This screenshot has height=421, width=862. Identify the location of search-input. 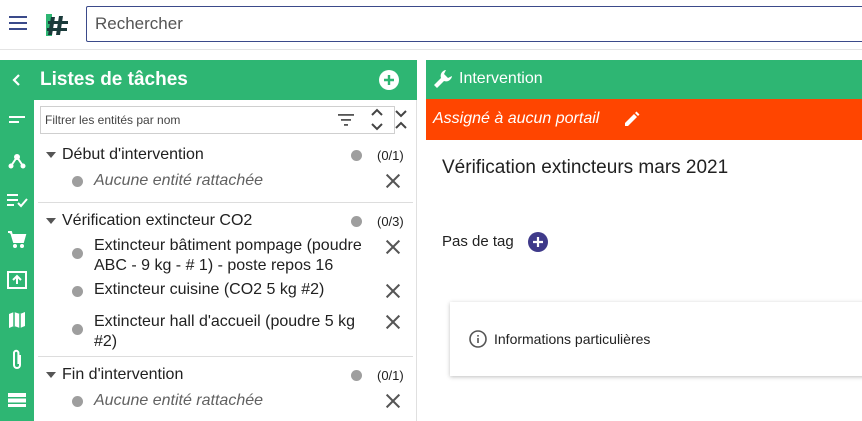
(474, 24).